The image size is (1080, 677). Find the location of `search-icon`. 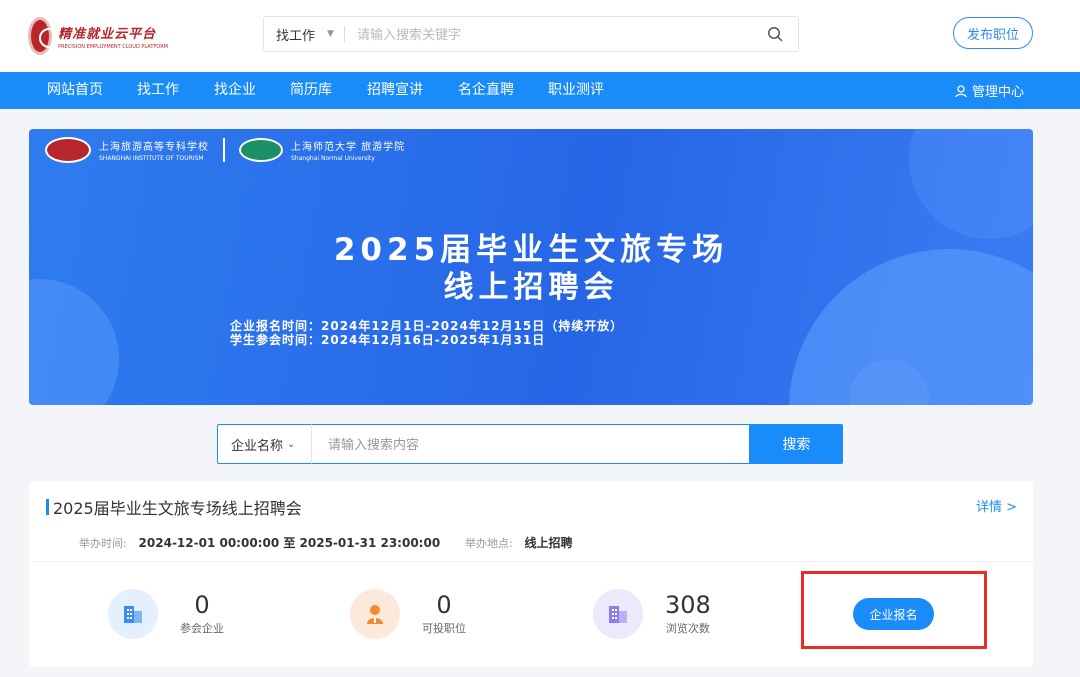

search-icon is located at coordinates (775, 34).